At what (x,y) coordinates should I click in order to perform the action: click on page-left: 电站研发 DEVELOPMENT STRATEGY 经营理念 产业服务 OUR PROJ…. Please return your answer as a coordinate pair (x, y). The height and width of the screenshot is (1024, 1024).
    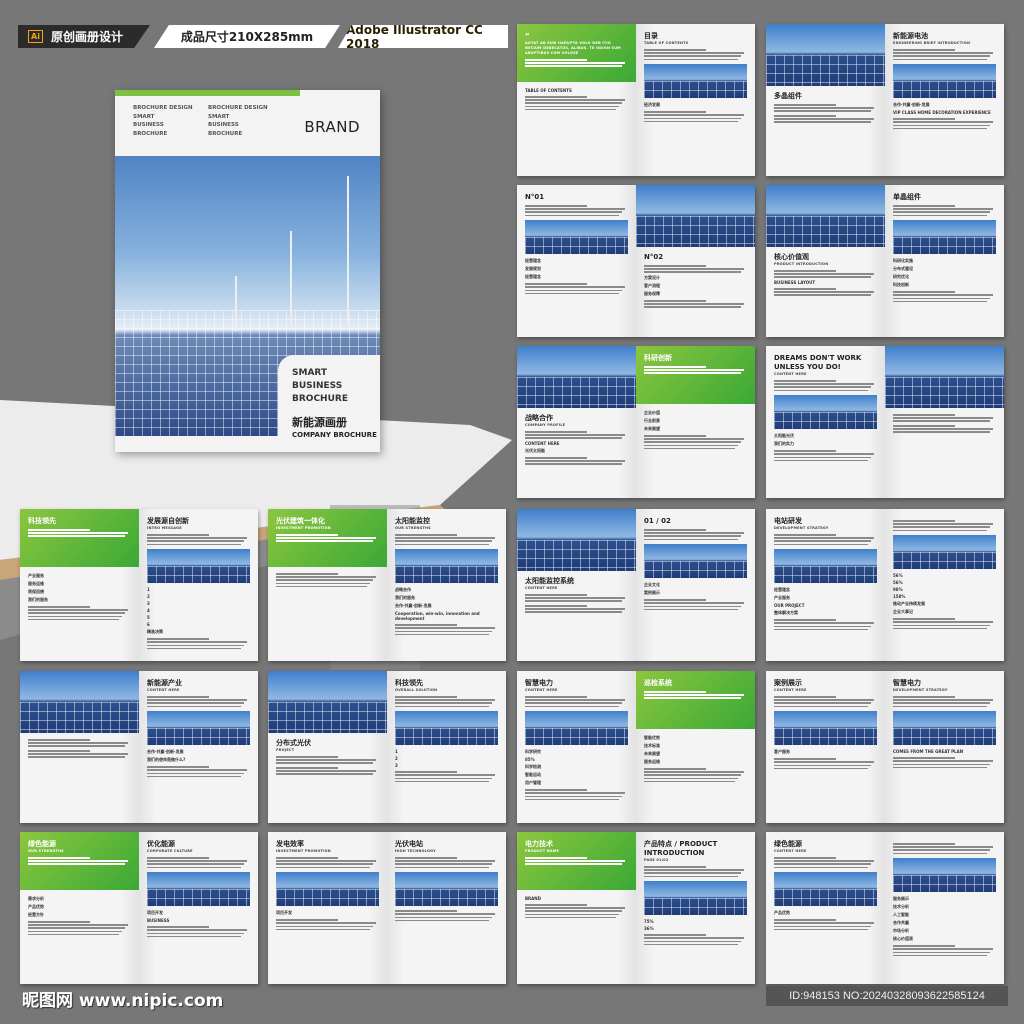
    Looking at the image, I should click on (825, 585).